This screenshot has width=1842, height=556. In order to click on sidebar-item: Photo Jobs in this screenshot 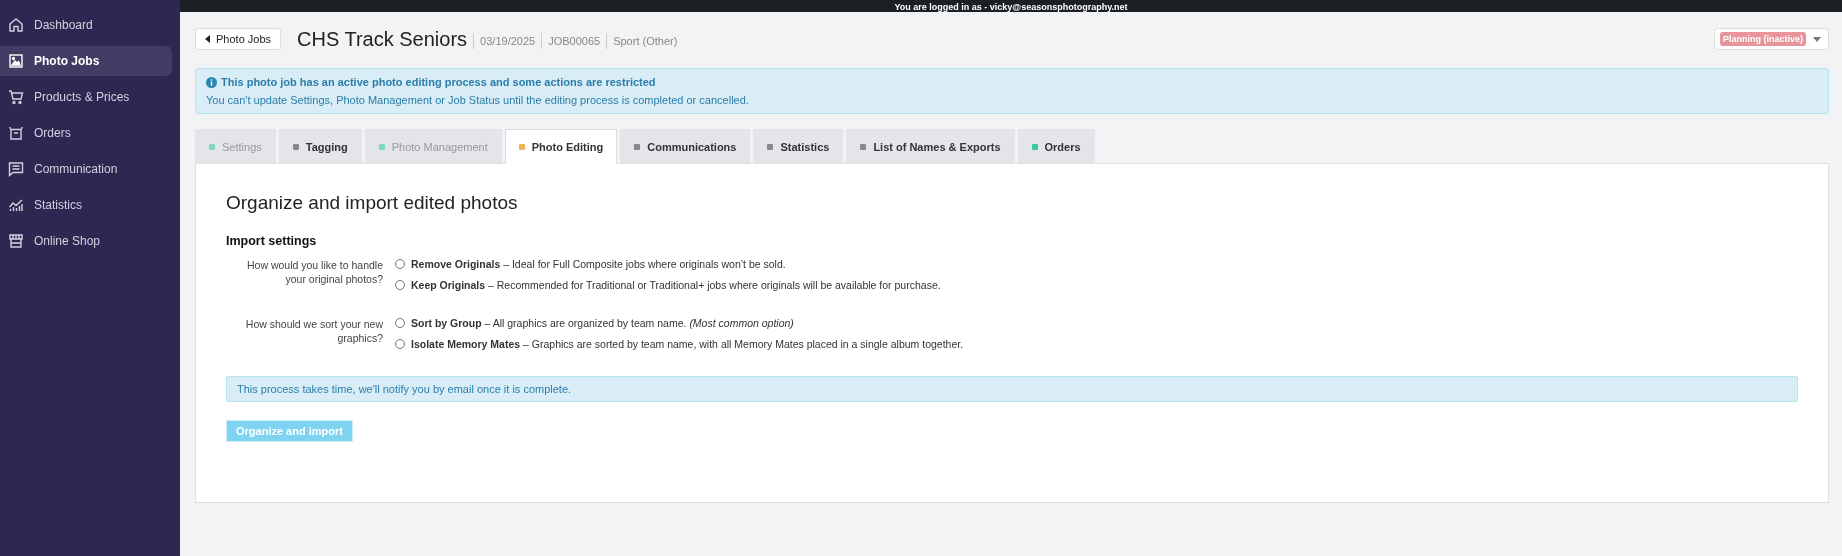, I will do `click(86, 61)`.